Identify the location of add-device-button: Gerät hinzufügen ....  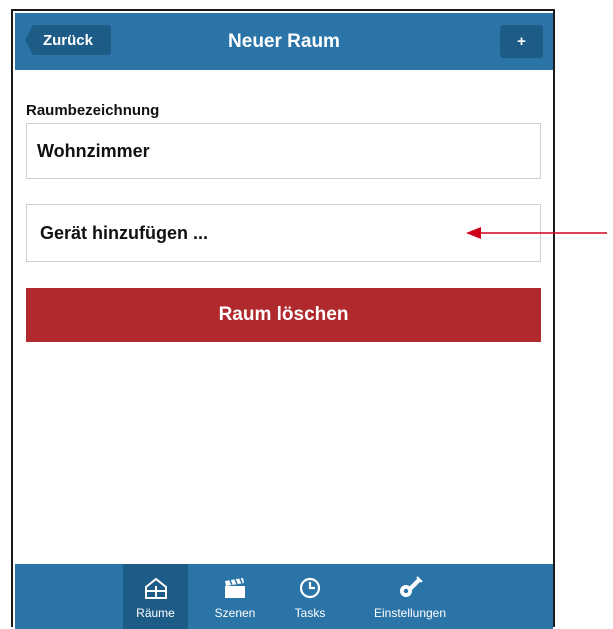
(283, 233).